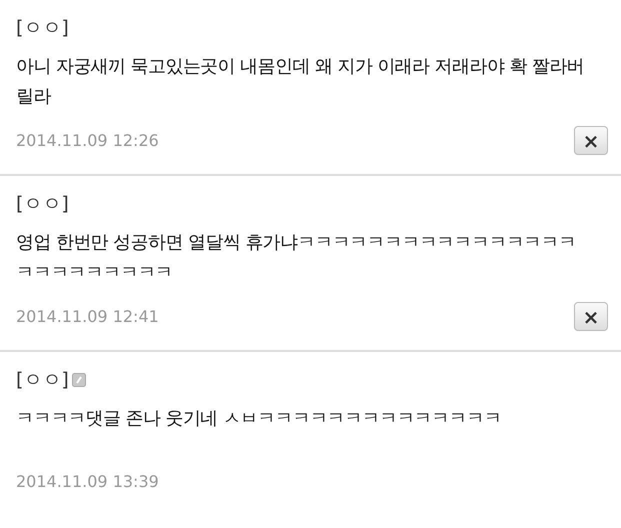 The height and width of the screenshot is (528, 621). What do you see at coordinates (259, 419) in the screenshot?
I see `comment-text: ㅋㅋㅋㅋ댓글 존나 웃기네 ㅅㅂㅋㅋㅋㅋㅋㅋㅋㅋㅋㅋㅋㅋㅋㅋ` at bounding box center [259, 419].